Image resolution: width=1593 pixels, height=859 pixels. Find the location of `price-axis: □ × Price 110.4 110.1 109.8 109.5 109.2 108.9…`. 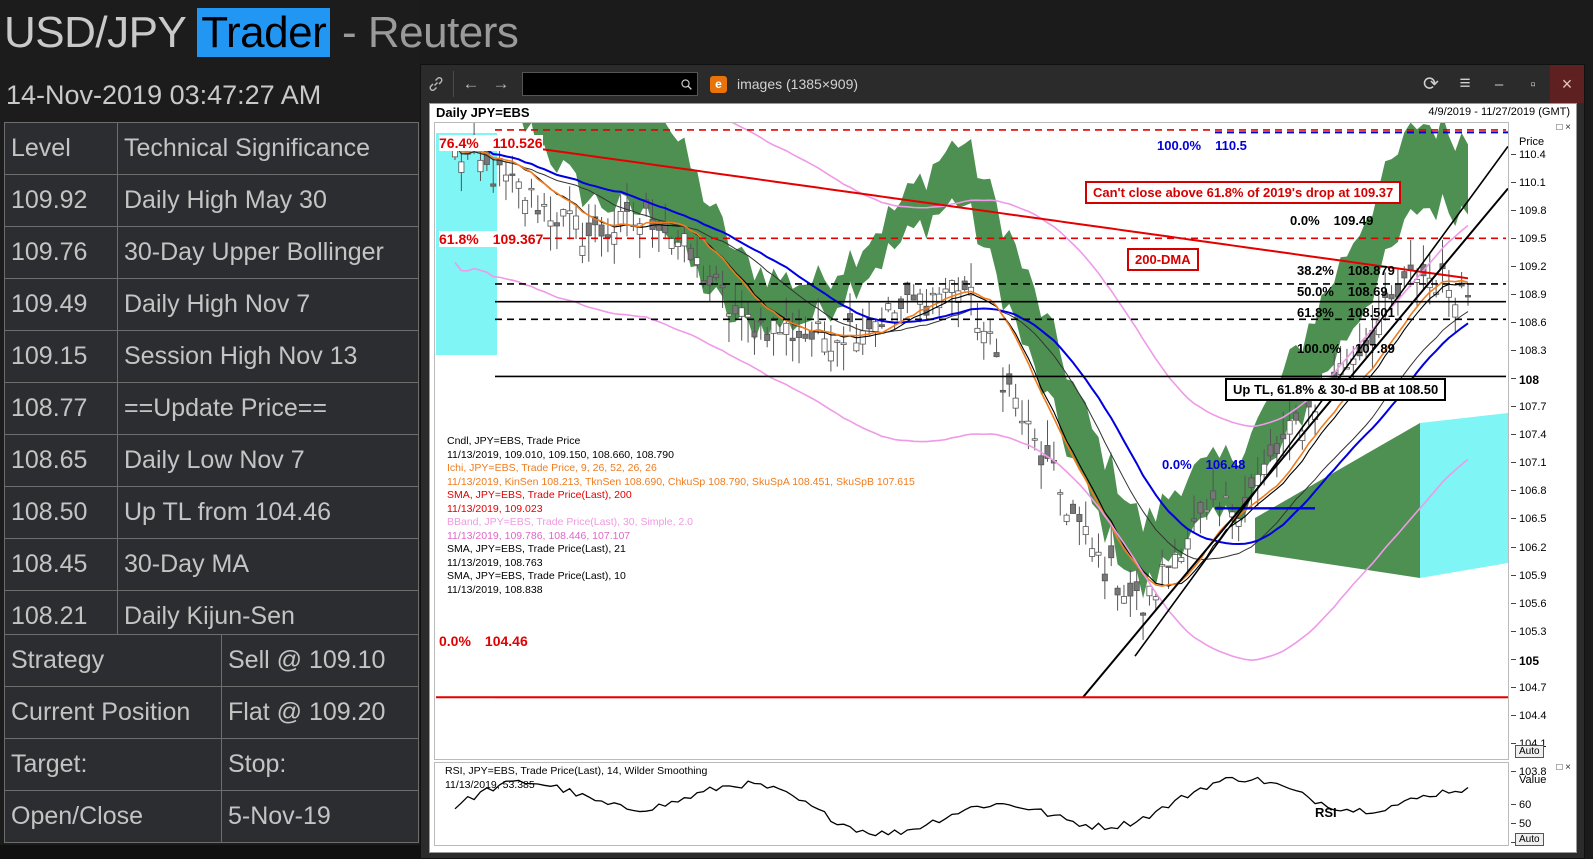

price-axis: □ × Price 110.4 110.1 109.8 109.5 109.2 108.9… is located at coordinates (1542, 450).